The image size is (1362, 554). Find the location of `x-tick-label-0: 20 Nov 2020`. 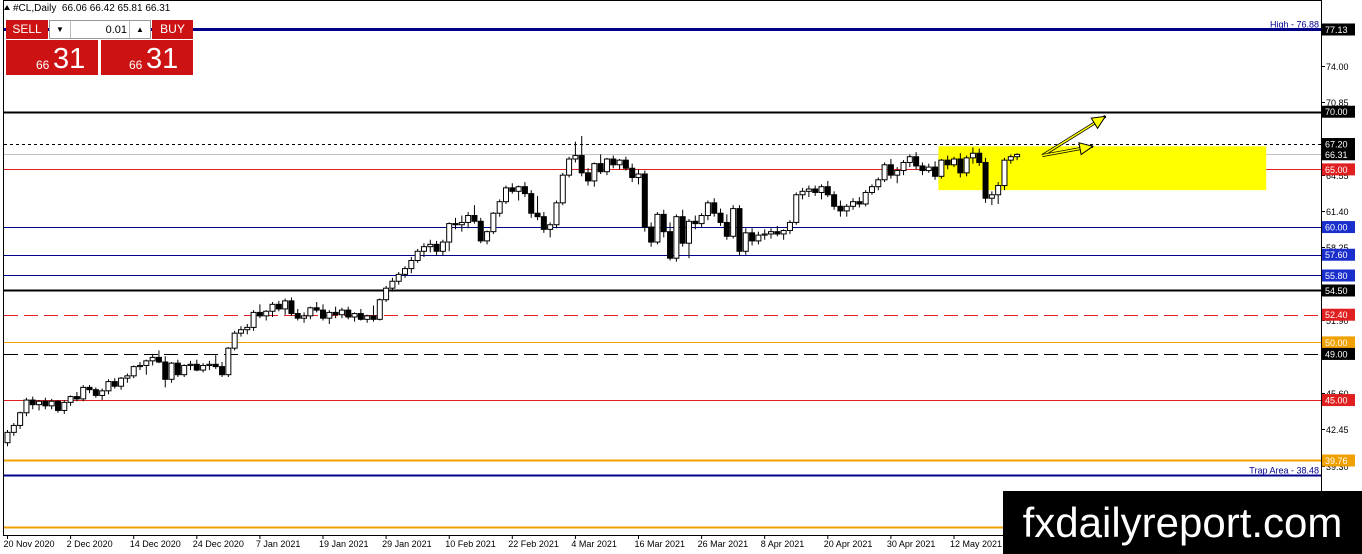

x-tick-label-0: 20 Nov 2020 is located at coordinates (29, 544).